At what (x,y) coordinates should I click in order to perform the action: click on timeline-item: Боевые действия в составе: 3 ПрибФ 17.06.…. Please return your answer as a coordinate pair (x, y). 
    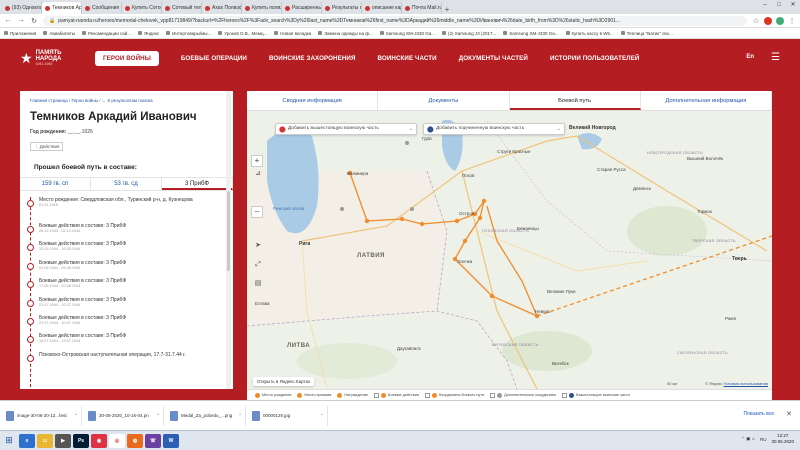
    Looking at the image, I should click on (125, 287).